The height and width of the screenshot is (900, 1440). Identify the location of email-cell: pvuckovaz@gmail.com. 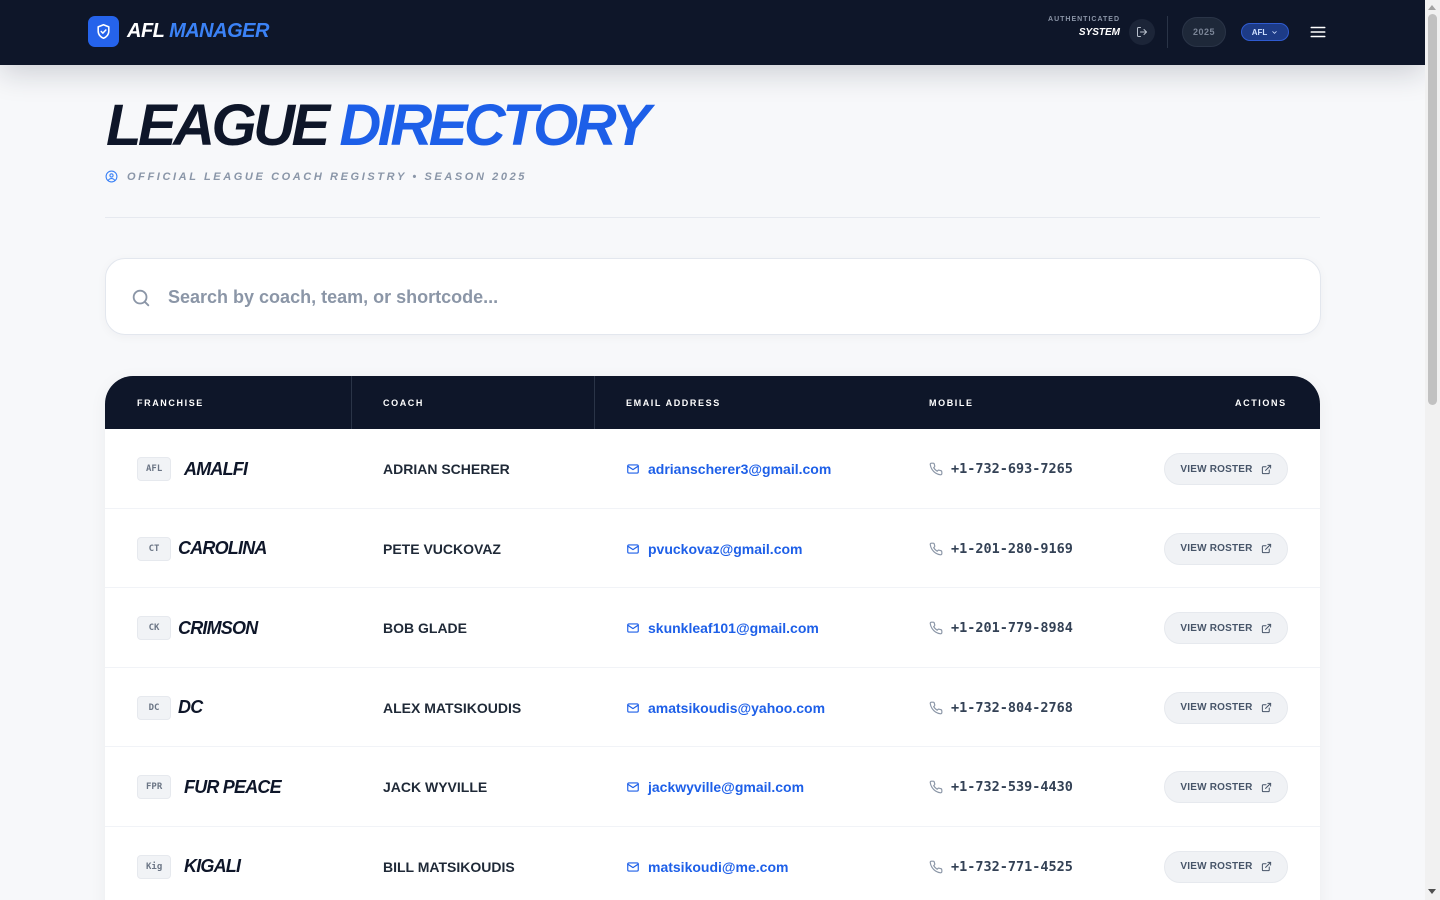
(714, 549).